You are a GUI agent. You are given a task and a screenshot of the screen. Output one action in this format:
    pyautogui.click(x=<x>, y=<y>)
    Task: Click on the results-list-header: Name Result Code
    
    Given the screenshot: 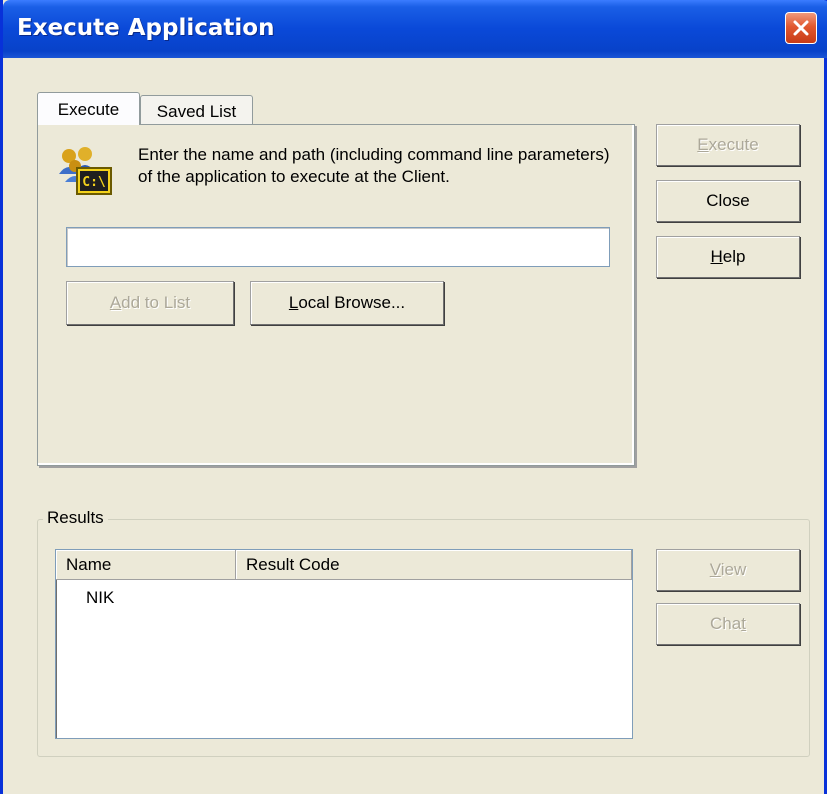 What is the action you would take?
    pyautogui.click(x=344, y=565)
    